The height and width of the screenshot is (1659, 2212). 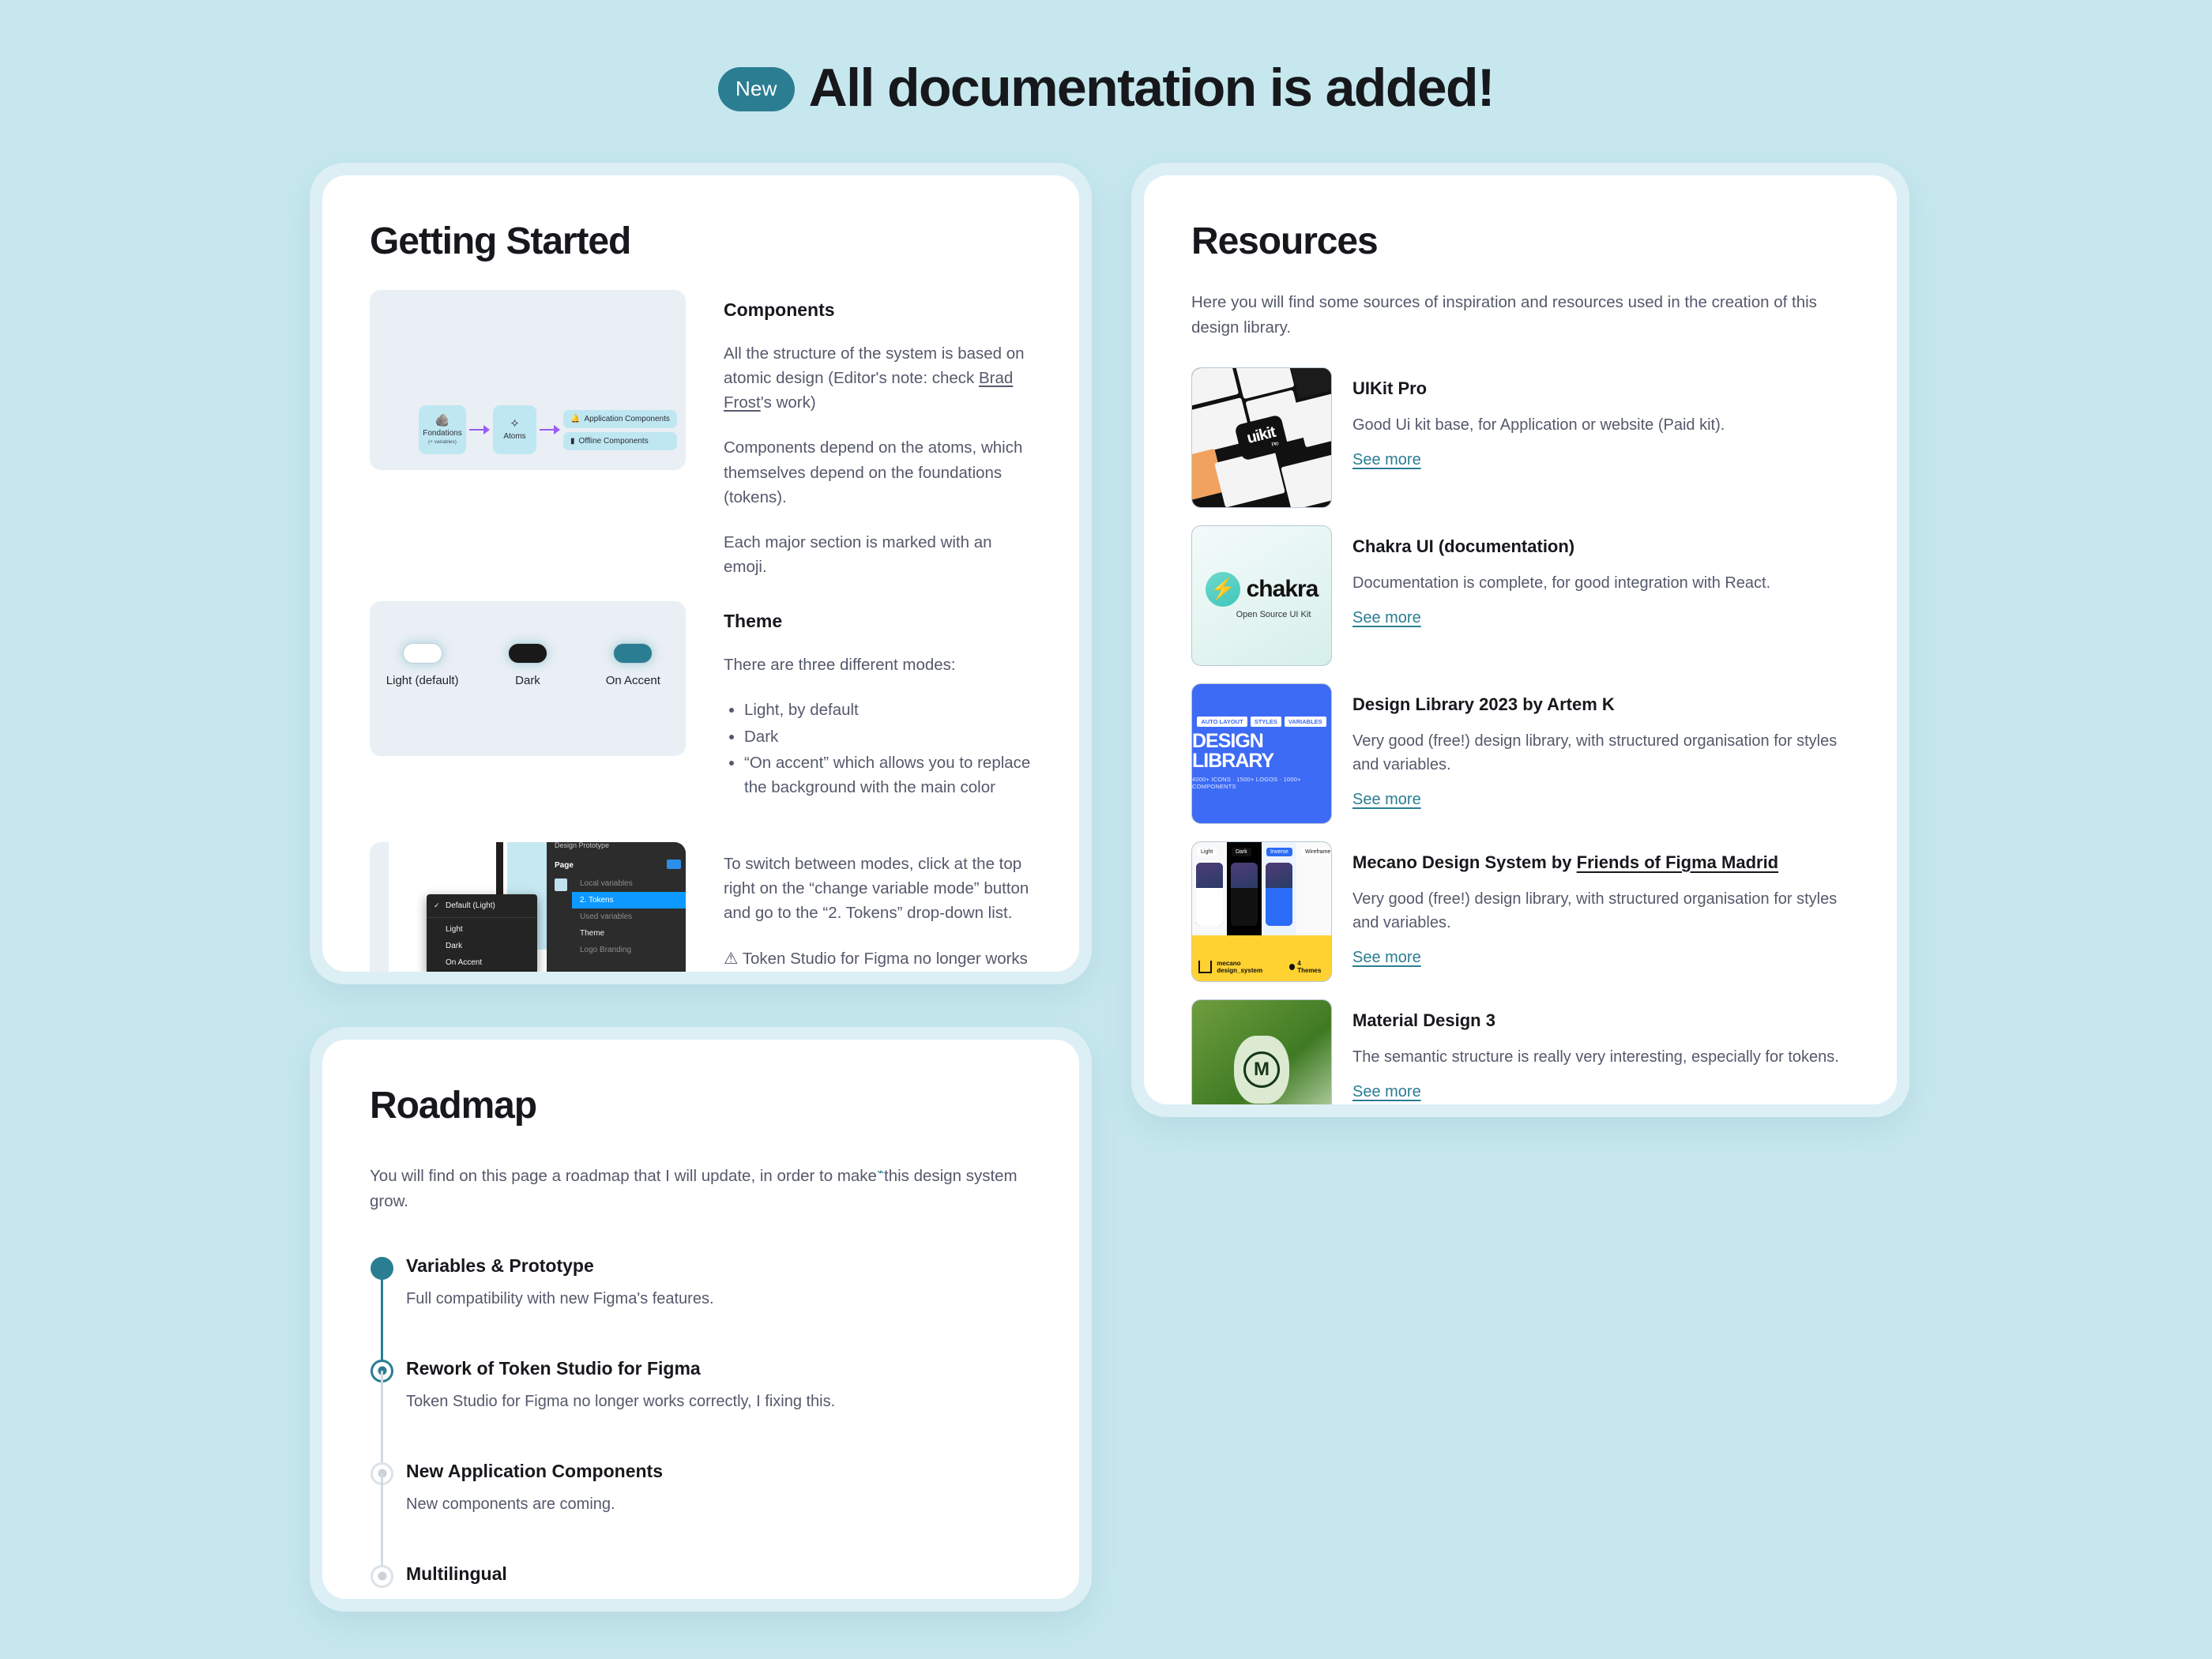 I want to click on material-thumbnail: M, so click(x=1261, y=1051).